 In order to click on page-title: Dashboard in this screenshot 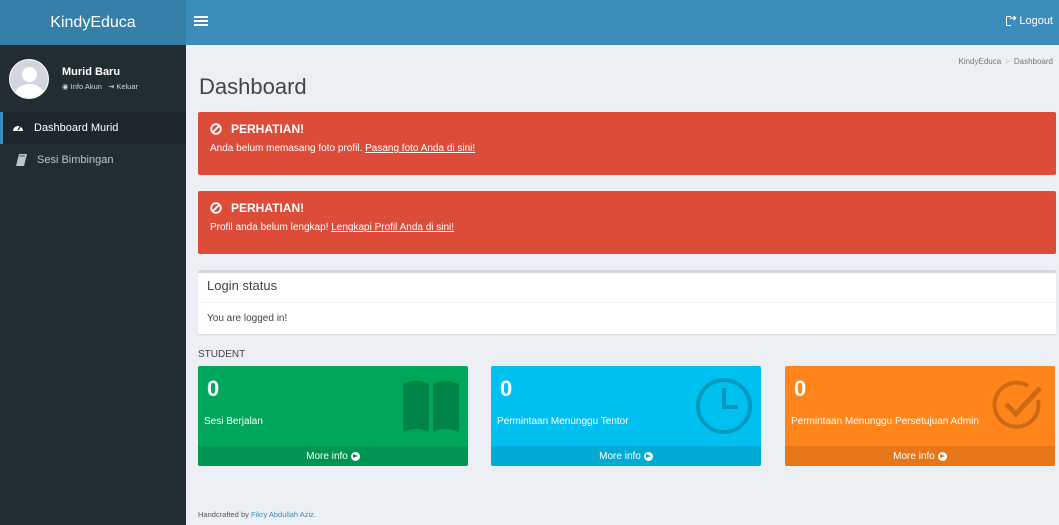, I will do `click(253, 86)`.